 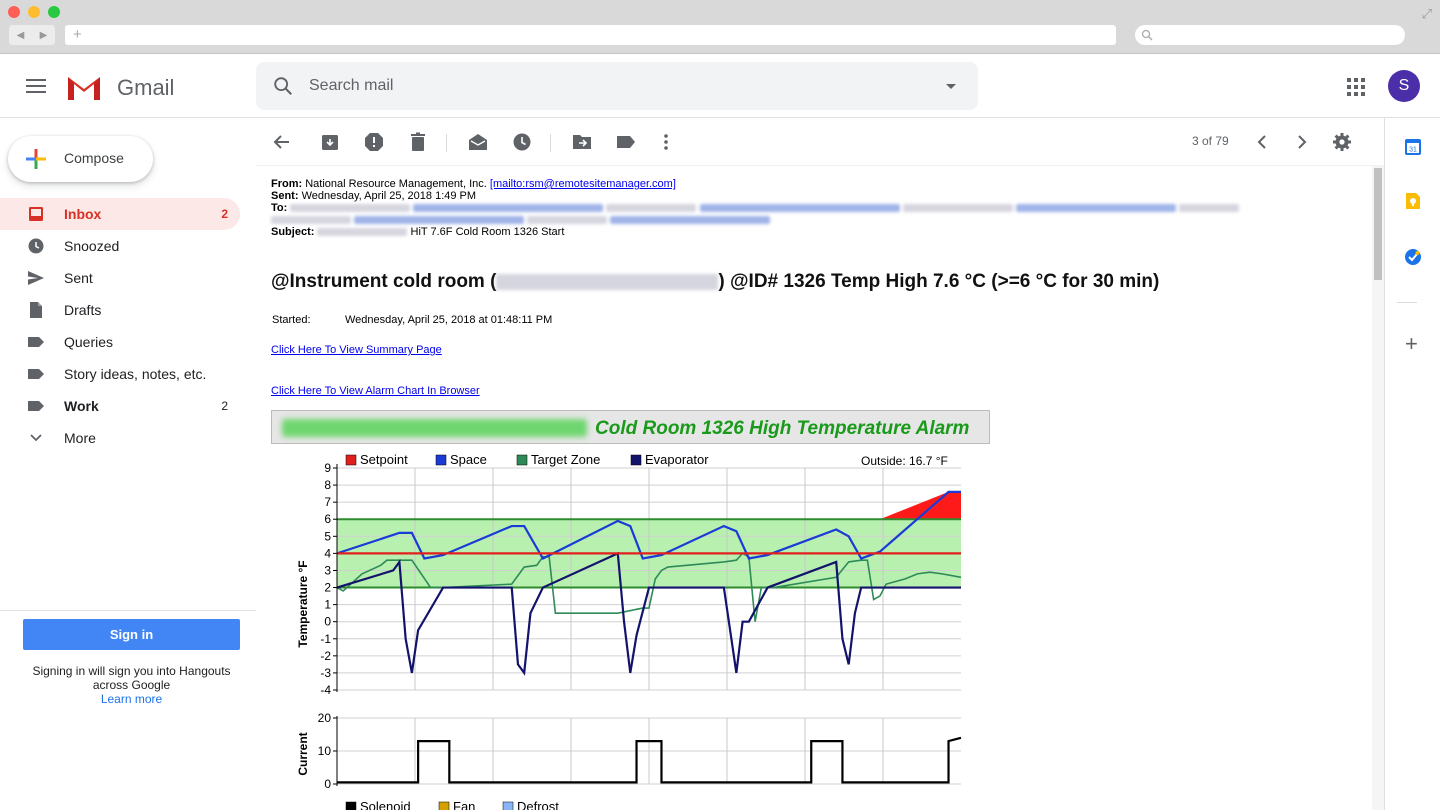 I want to click on keep-icon, so click(x=1413, y=201).